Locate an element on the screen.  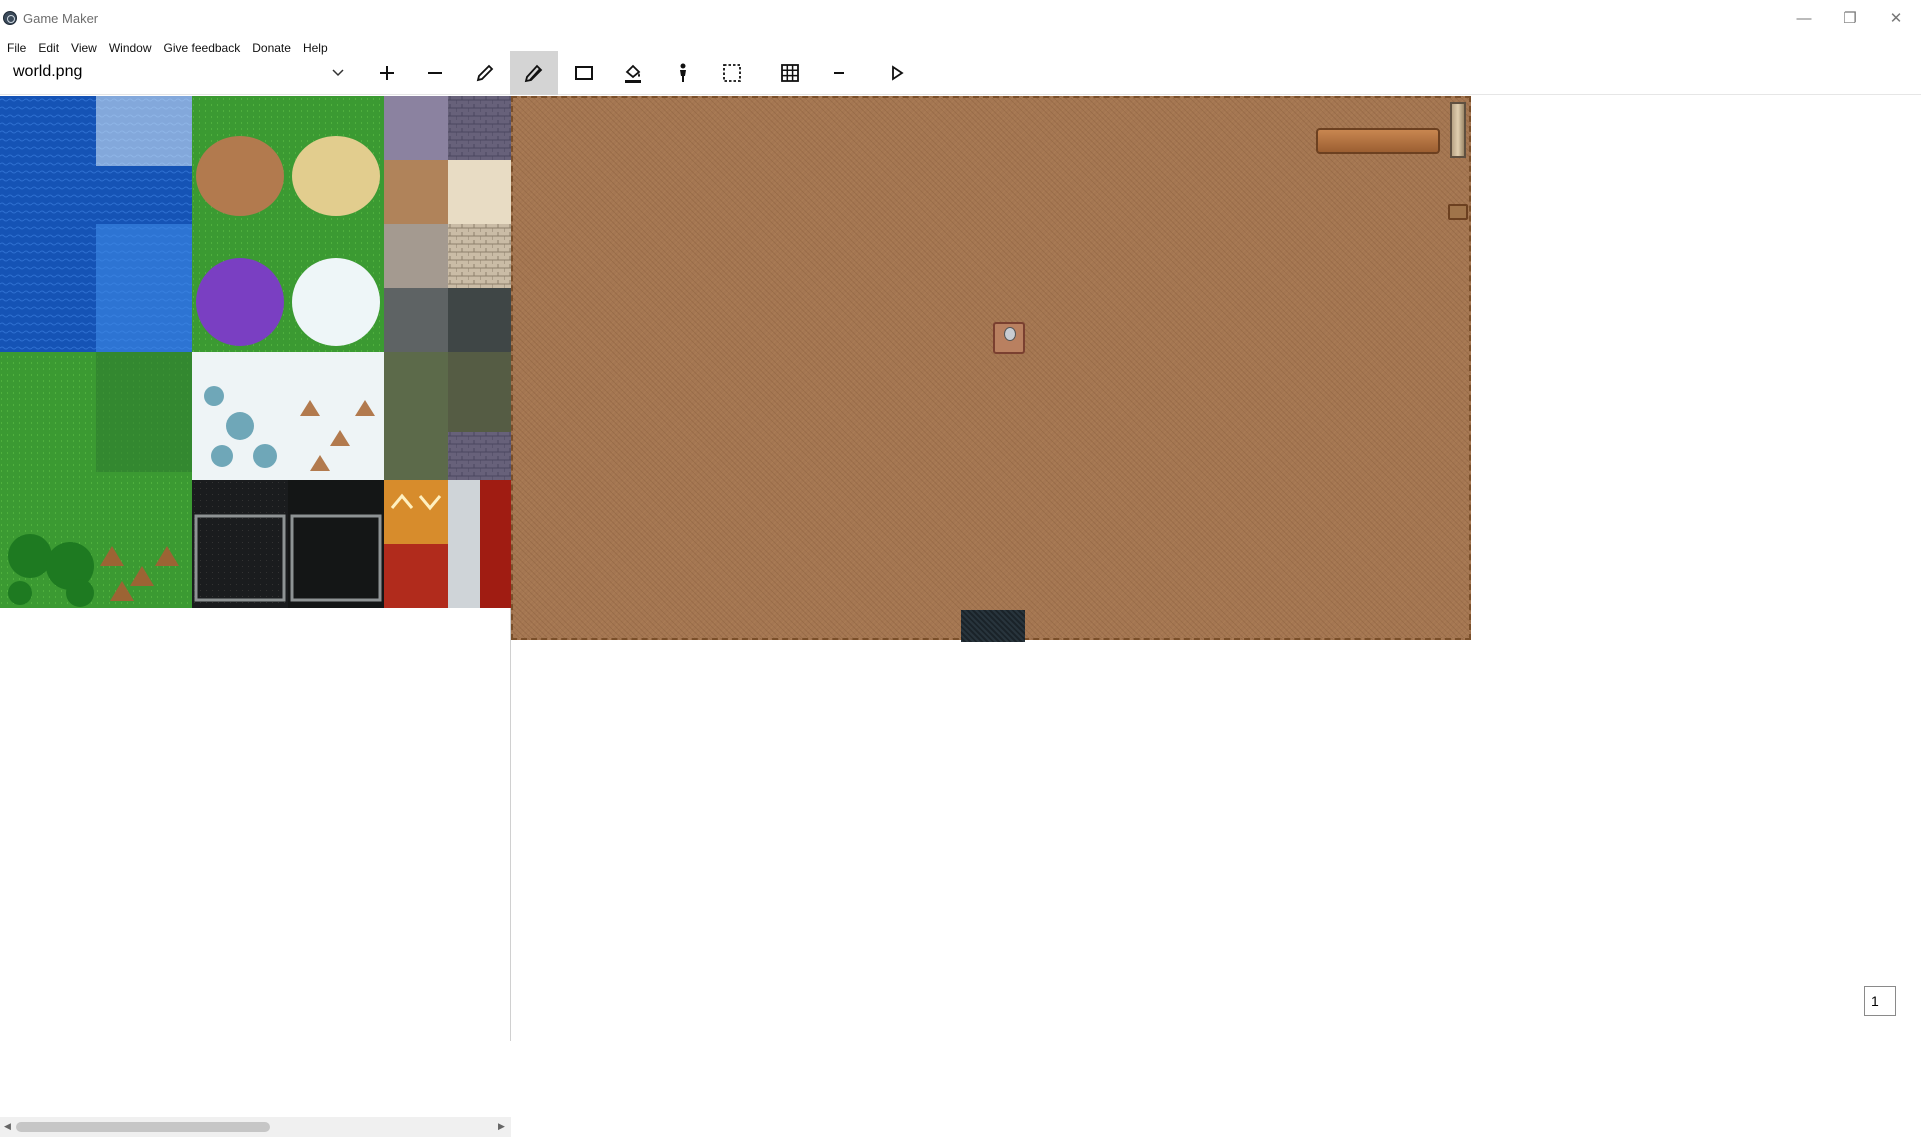
grid-toggle-button is located at coordinates (790, 73).